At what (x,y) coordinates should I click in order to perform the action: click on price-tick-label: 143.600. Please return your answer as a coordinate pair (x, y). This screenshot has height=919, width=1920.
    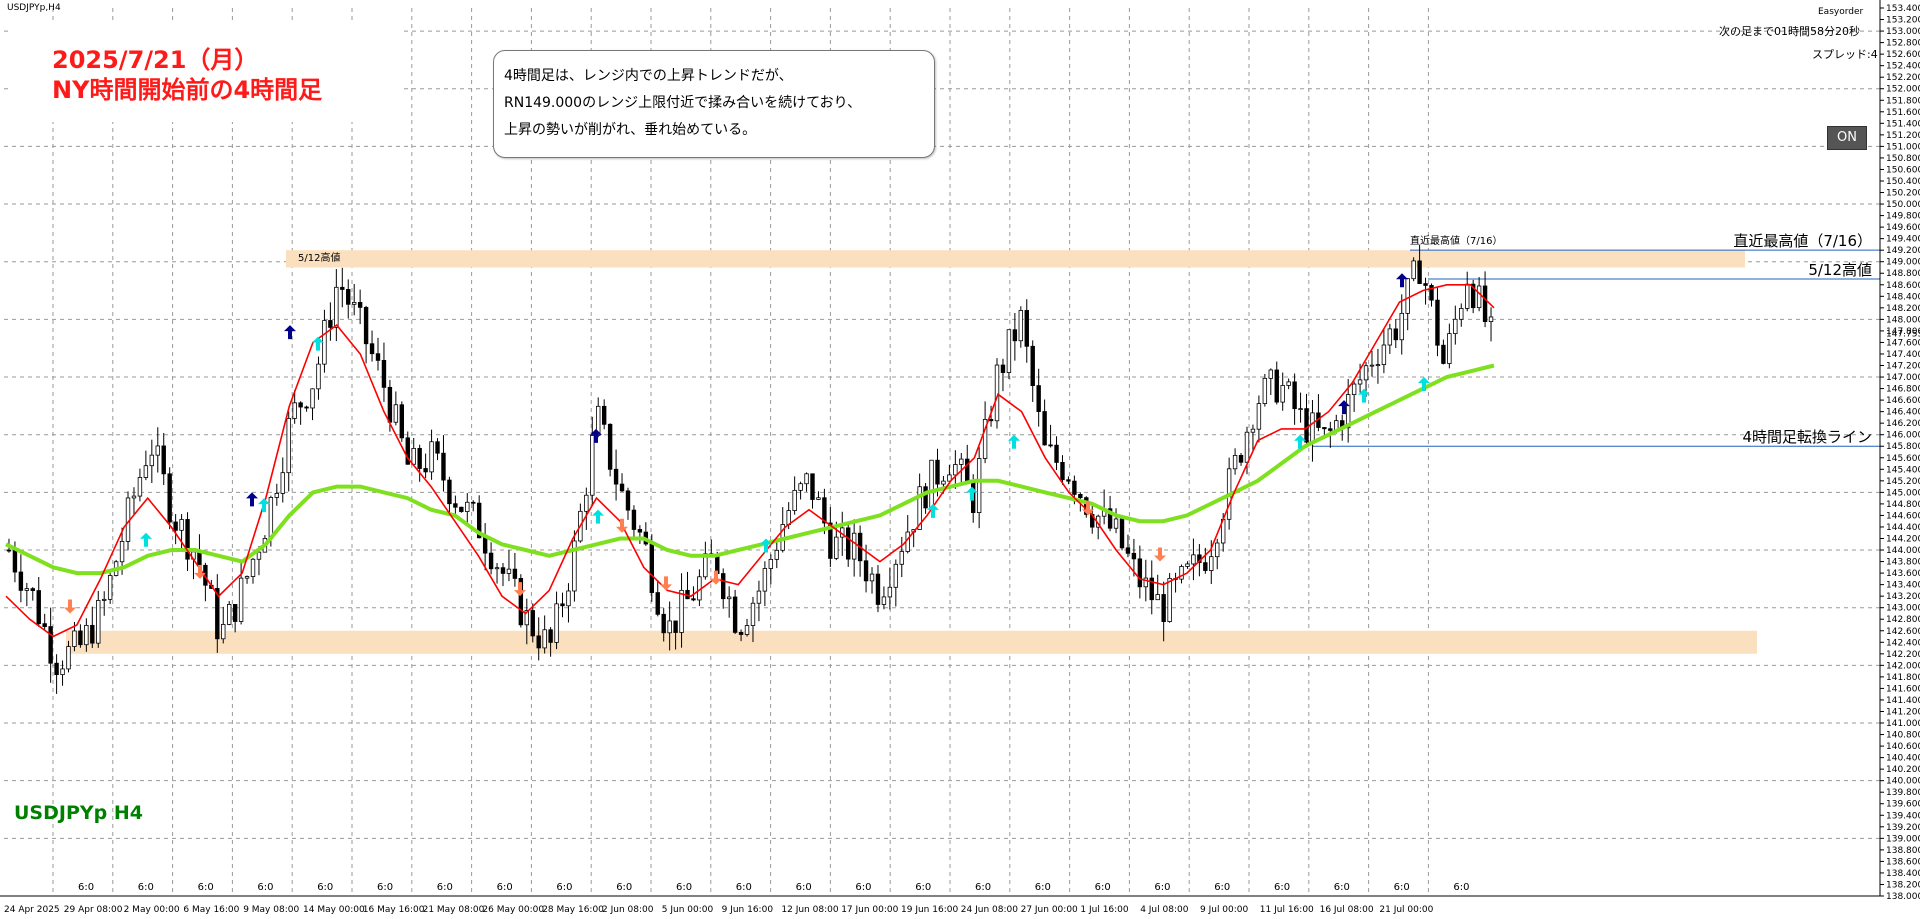
    Looking at the image, I should click on (1903, 574).